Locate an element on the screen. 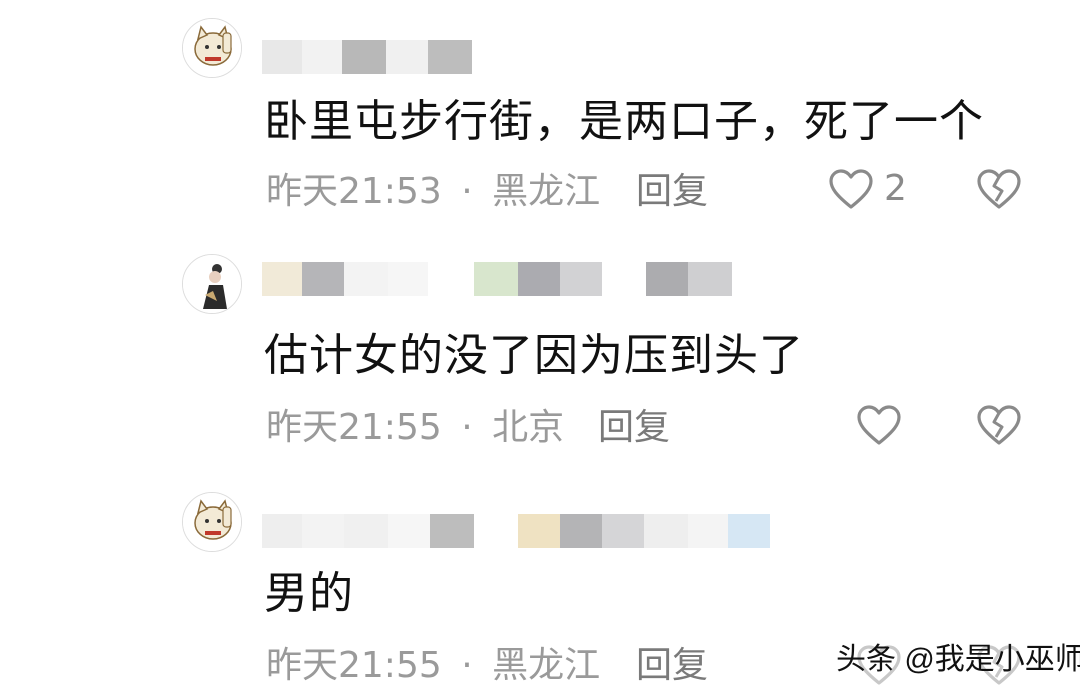 Image resolution: width=1080 pixels, height=694 pixels. comment-location: 北京 is located at coordinates (528, 427).